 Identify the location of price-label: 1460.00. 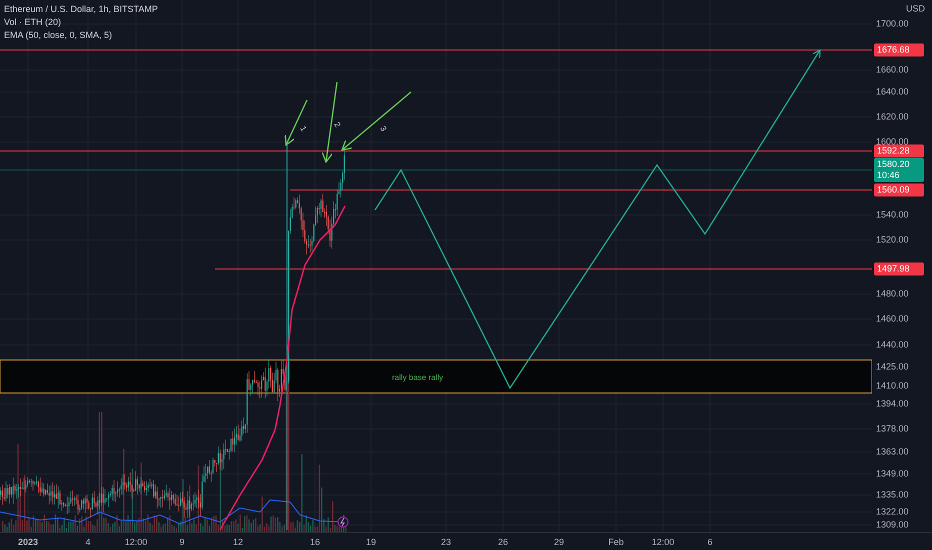
(892, 319).